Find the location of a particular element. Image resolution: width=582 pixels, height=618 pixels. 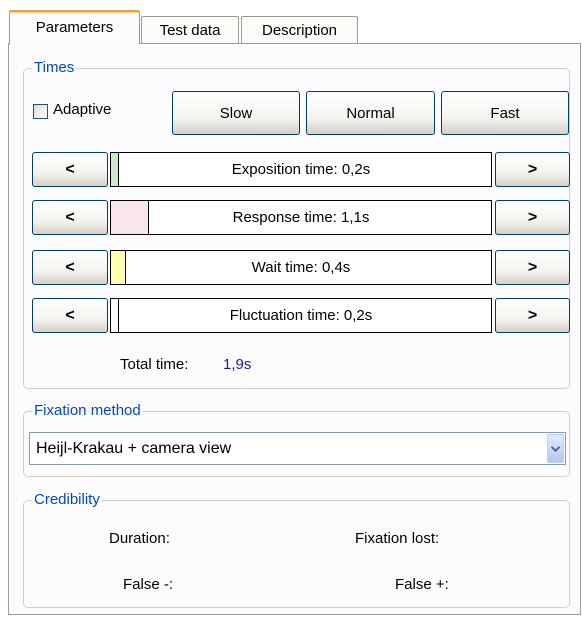

fast-button: Fast is located at coordinates (505, 113).